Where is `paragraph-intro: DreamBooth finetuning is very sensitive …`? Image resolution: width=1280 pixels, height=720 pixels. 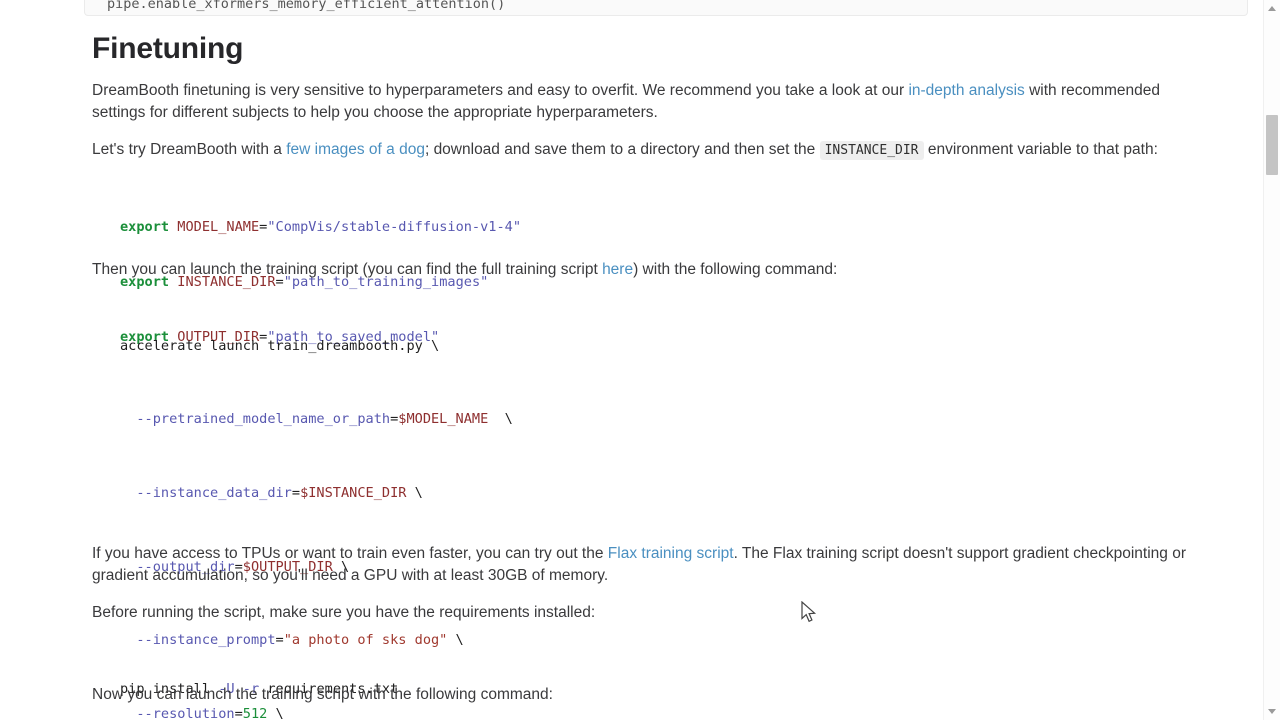
paragraph-intro: DreamBooth finetuning is very sensitive … is located at coordinates (640, 102).